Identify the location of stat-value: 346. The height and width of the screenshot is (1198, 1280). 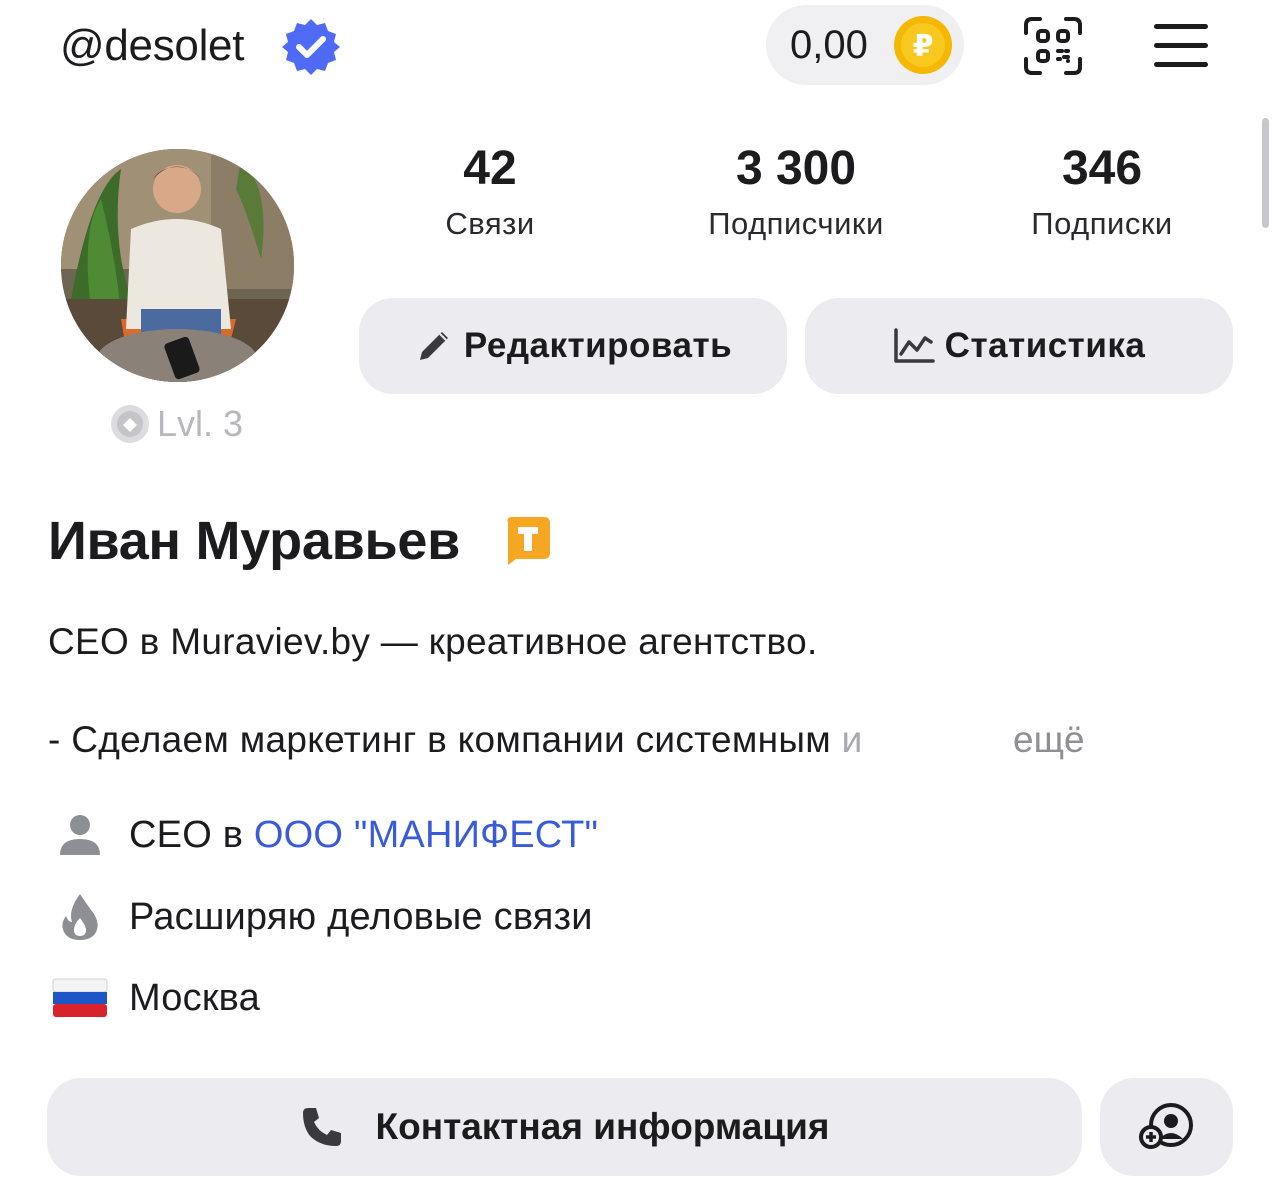
(1102, 168).